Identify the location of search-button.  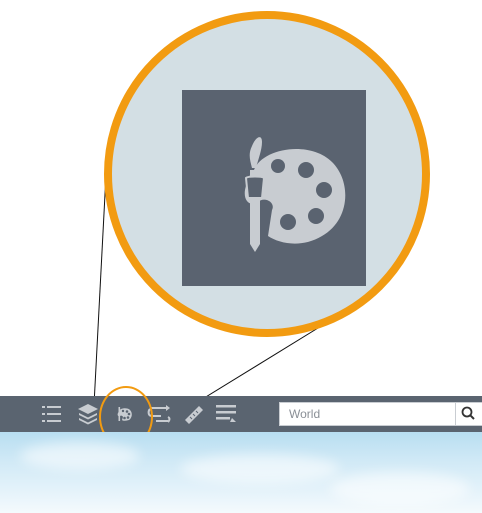
(468, 414).